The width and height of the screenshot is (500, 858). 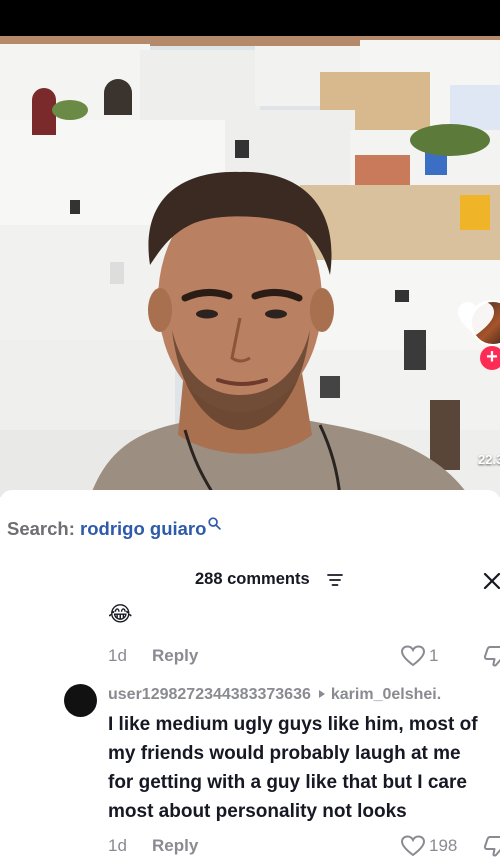 I want to click on sort-icon, so click(x=335, y=580).